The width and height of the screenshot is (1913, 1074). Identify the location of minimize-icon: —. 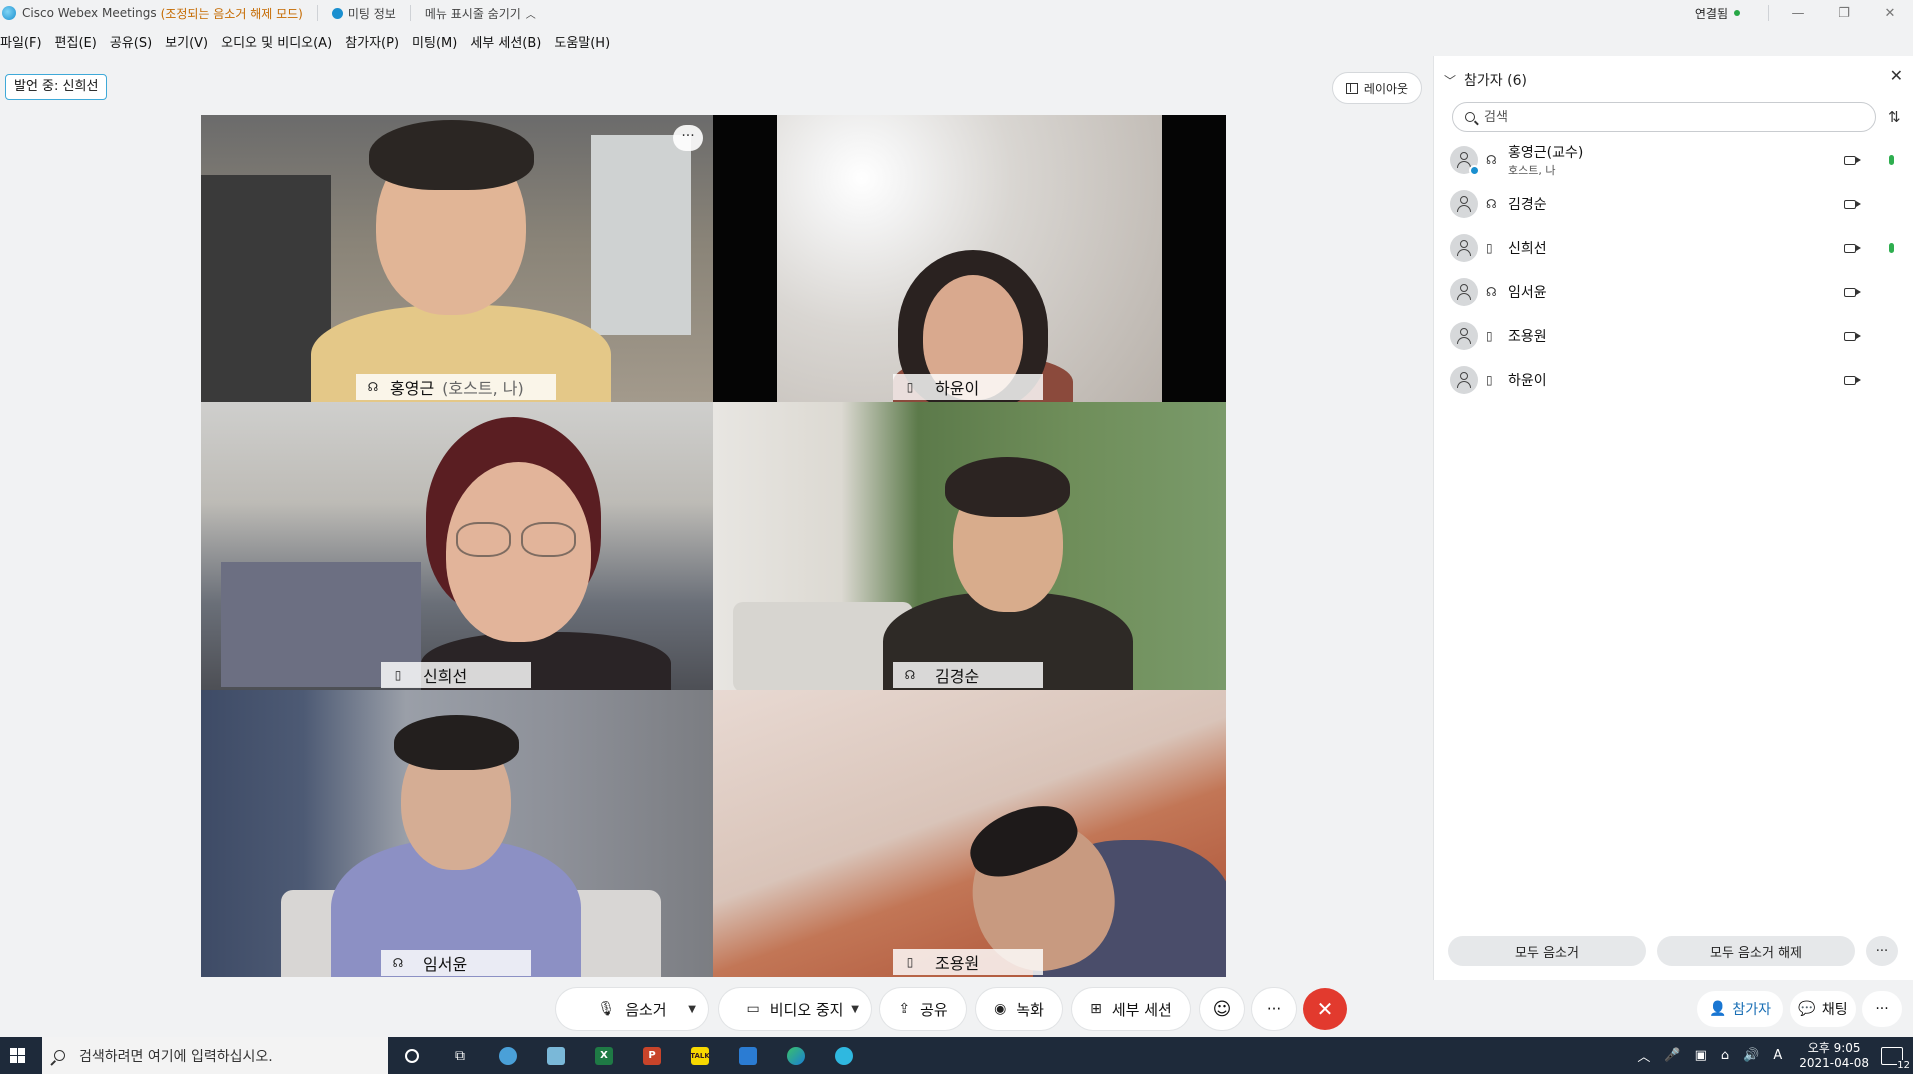
(1798, 13).